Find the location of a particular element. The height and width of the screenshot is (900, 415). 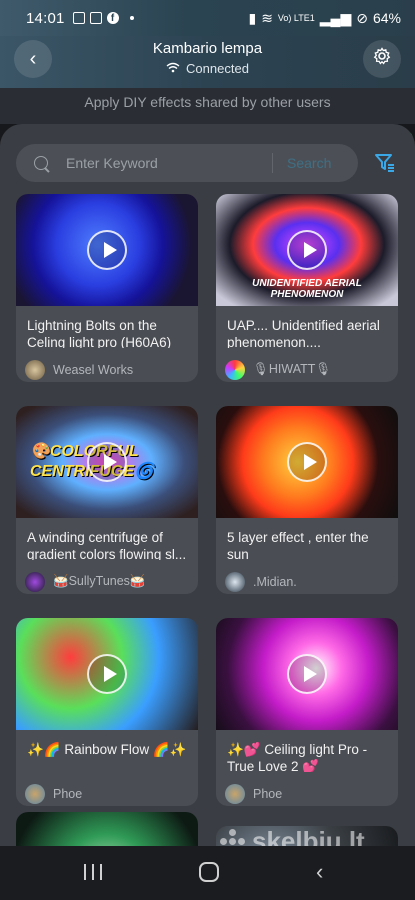

effect-thumbnail: UNIDENTIFIED AERIAL PHENOMENON is located at coordinates (307, 250).